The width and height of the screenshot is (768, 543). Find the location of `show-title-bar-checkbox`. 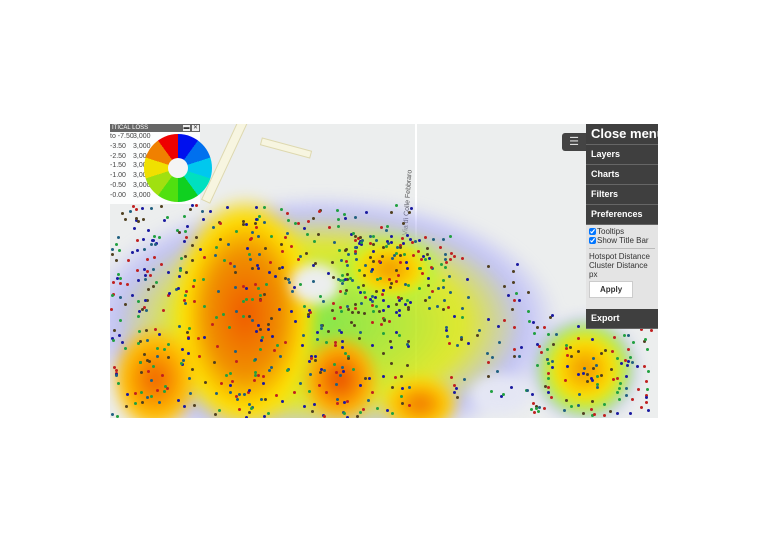

show-title-bar-checkbox is located at coordinates (592, 241).